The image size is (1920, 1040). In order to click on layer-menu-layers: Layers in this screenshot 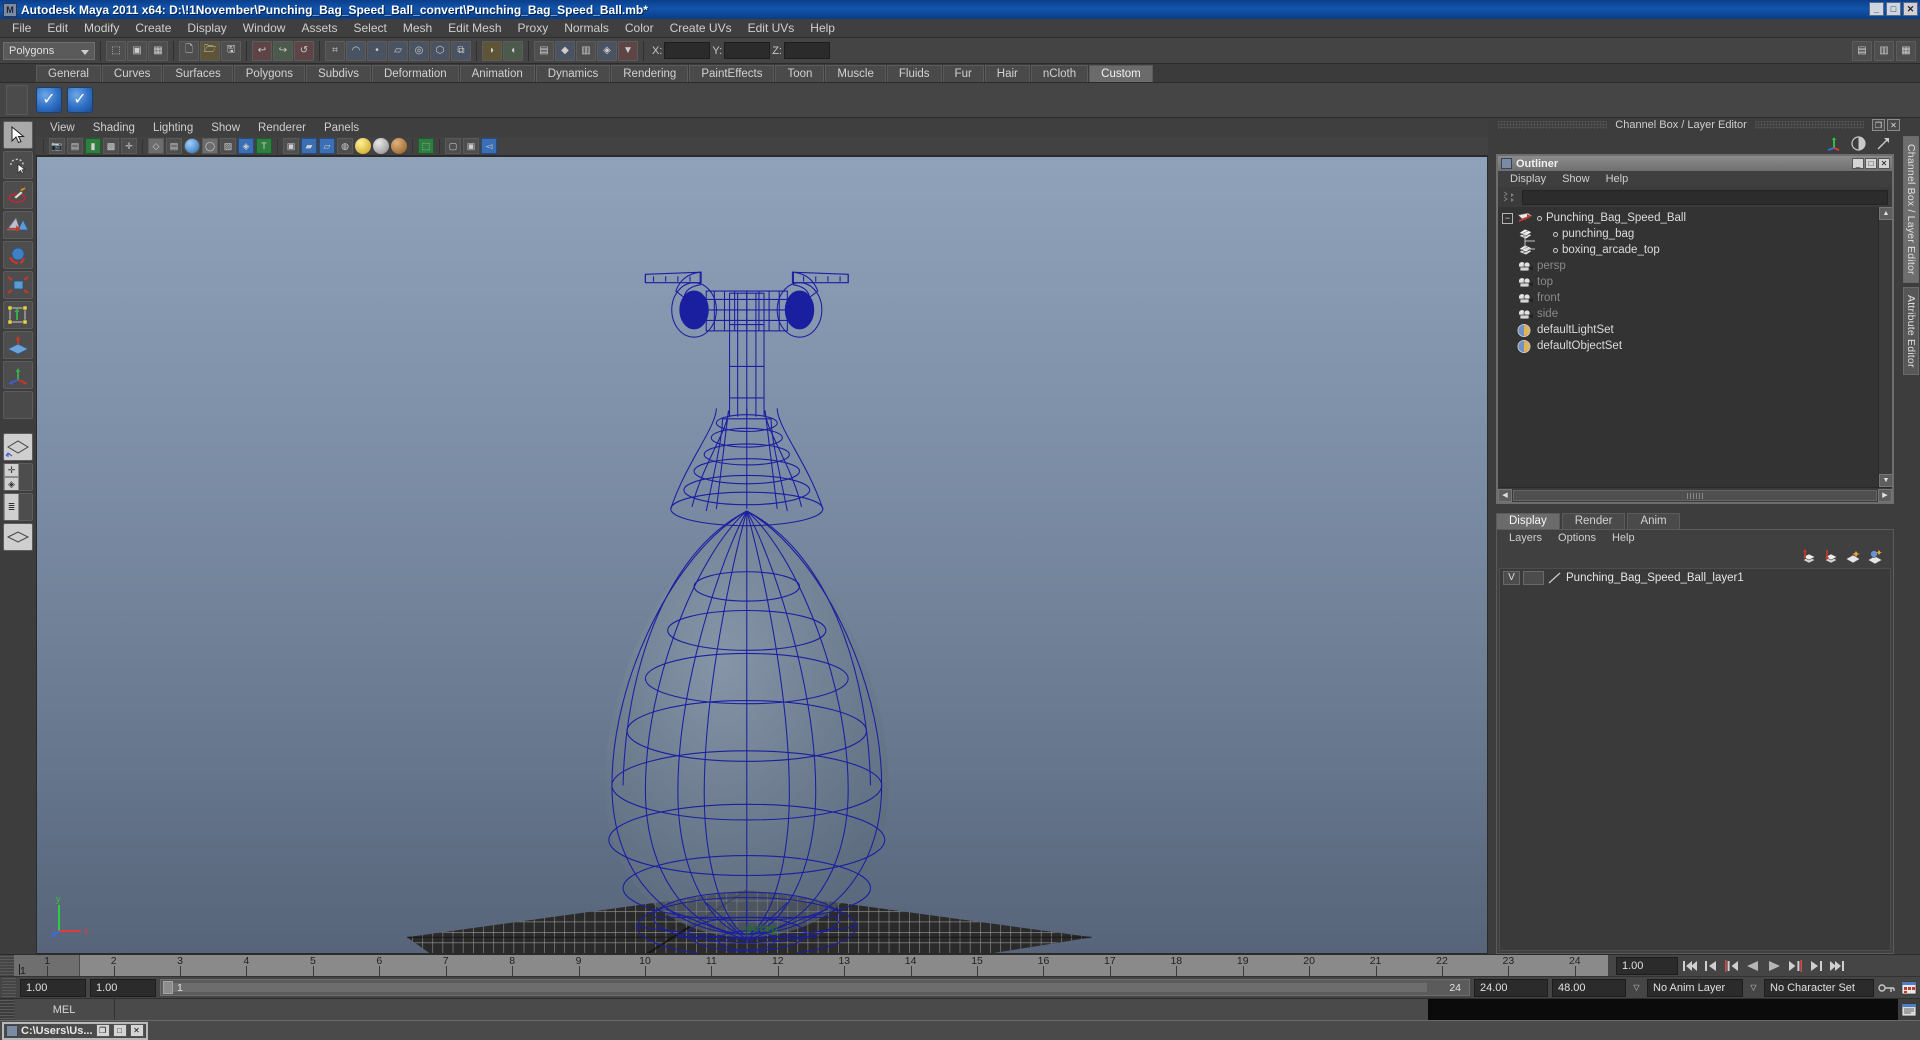, I will do `click(1525, 538)`.